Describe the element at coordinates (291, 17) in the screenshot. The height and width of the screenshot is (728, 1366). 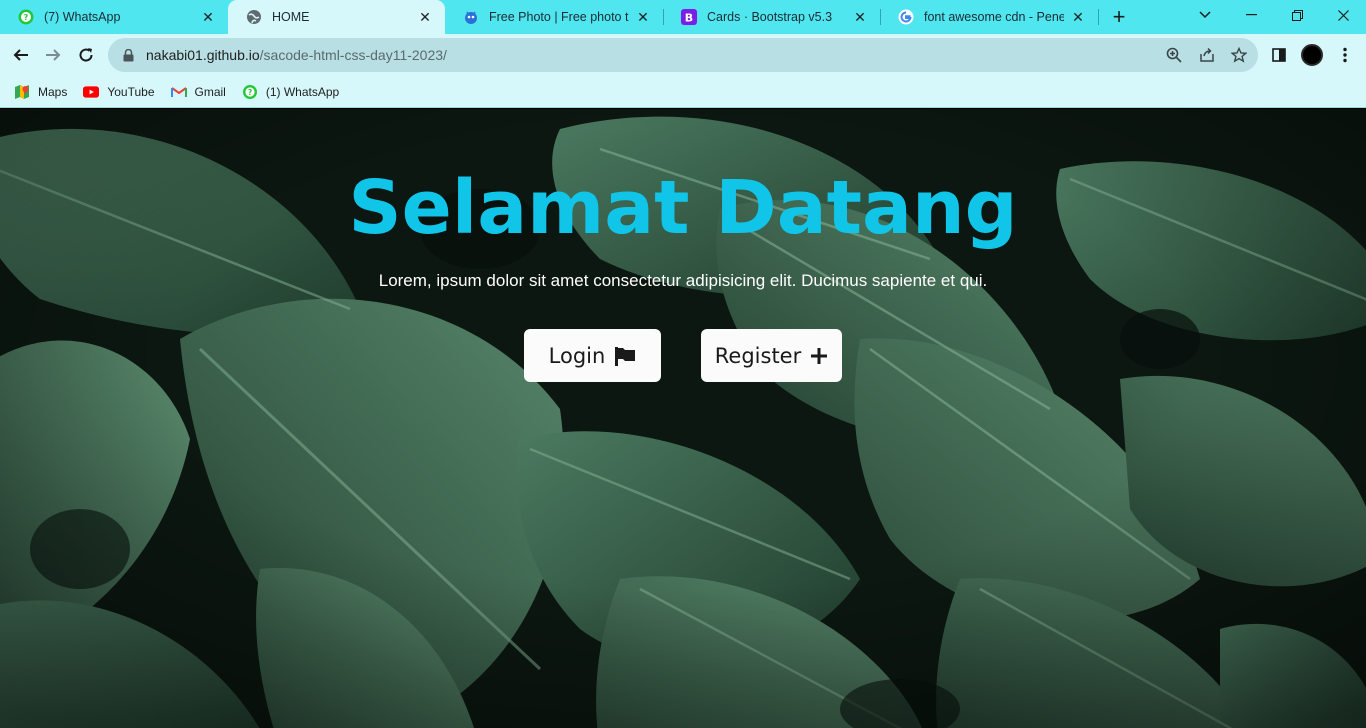
I see `tab-title: HOME` at that location.